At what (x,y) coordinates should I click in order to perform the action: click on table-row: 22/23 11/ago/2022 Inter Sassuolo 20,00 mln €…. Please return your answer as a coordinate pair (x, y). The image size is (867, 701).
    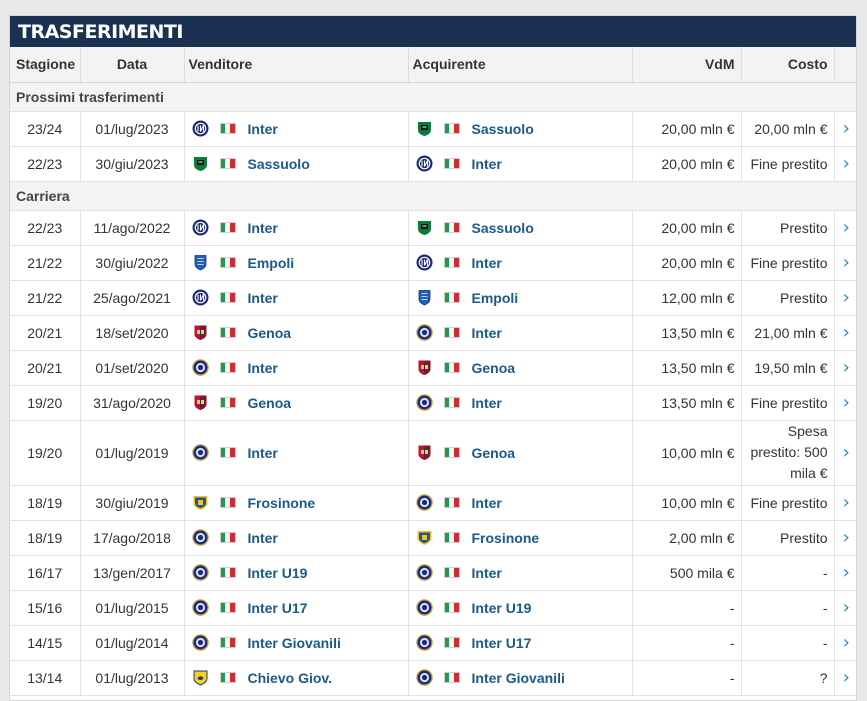
    Looking at the image, I should click on (433, 228).